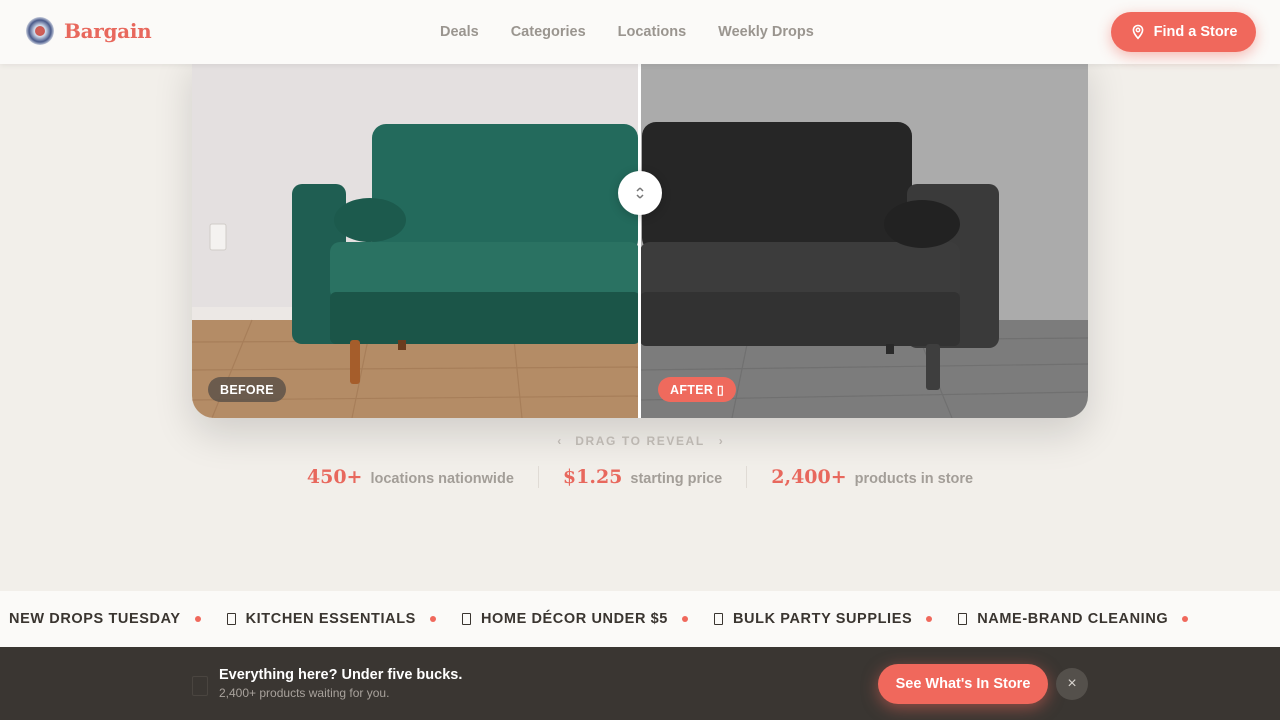 The width and height of the screenshot is (1280, 720). I want to click on slider-handle, so click(640, 193).